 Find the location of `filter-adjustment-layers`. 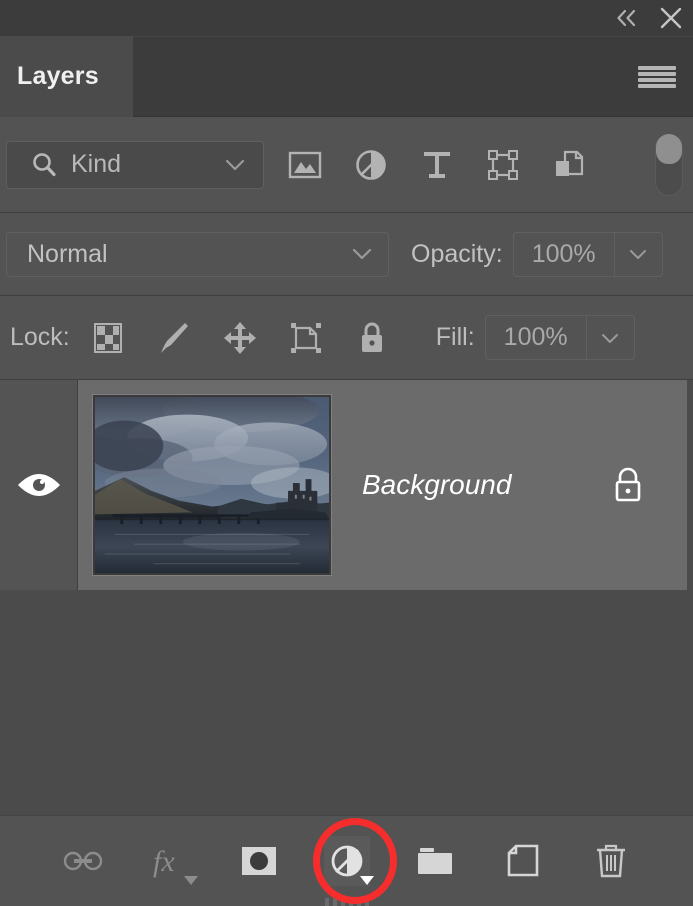

filter-adjustment-layers is located at coordinates (371, 165).